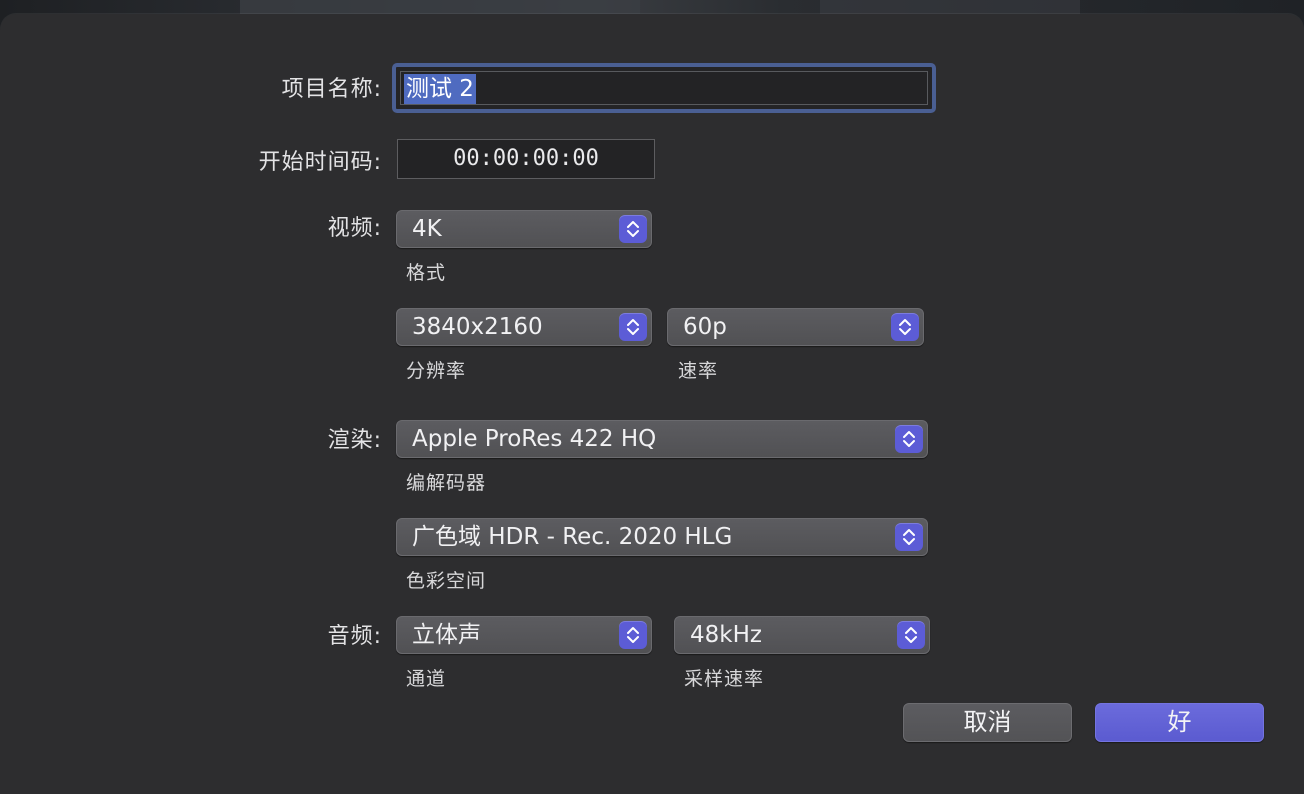  Describe the element at coordinates (426, 679) in the screenshot. I see `audio-channels-caption: 通道` at that location.